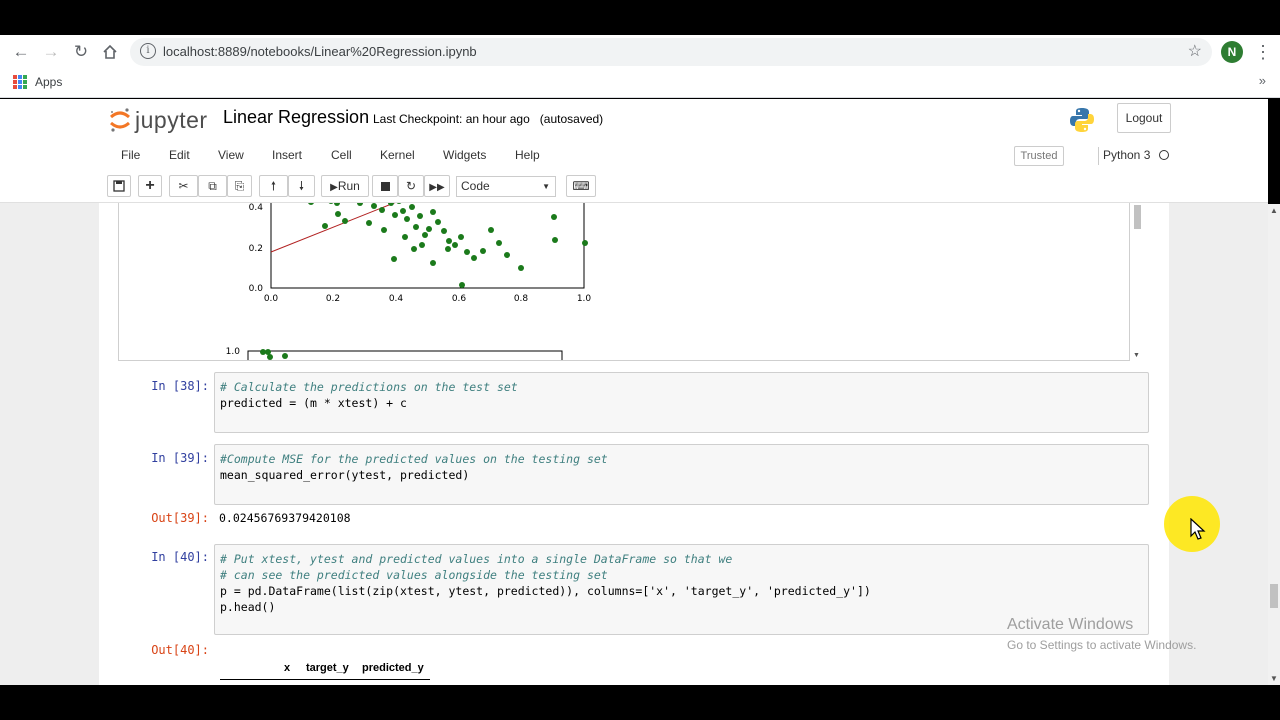  What do you see at coordinates (397, 155) in the screenshot?
I see `menu-kernel: Kernel` at bounding box center [397, 155].